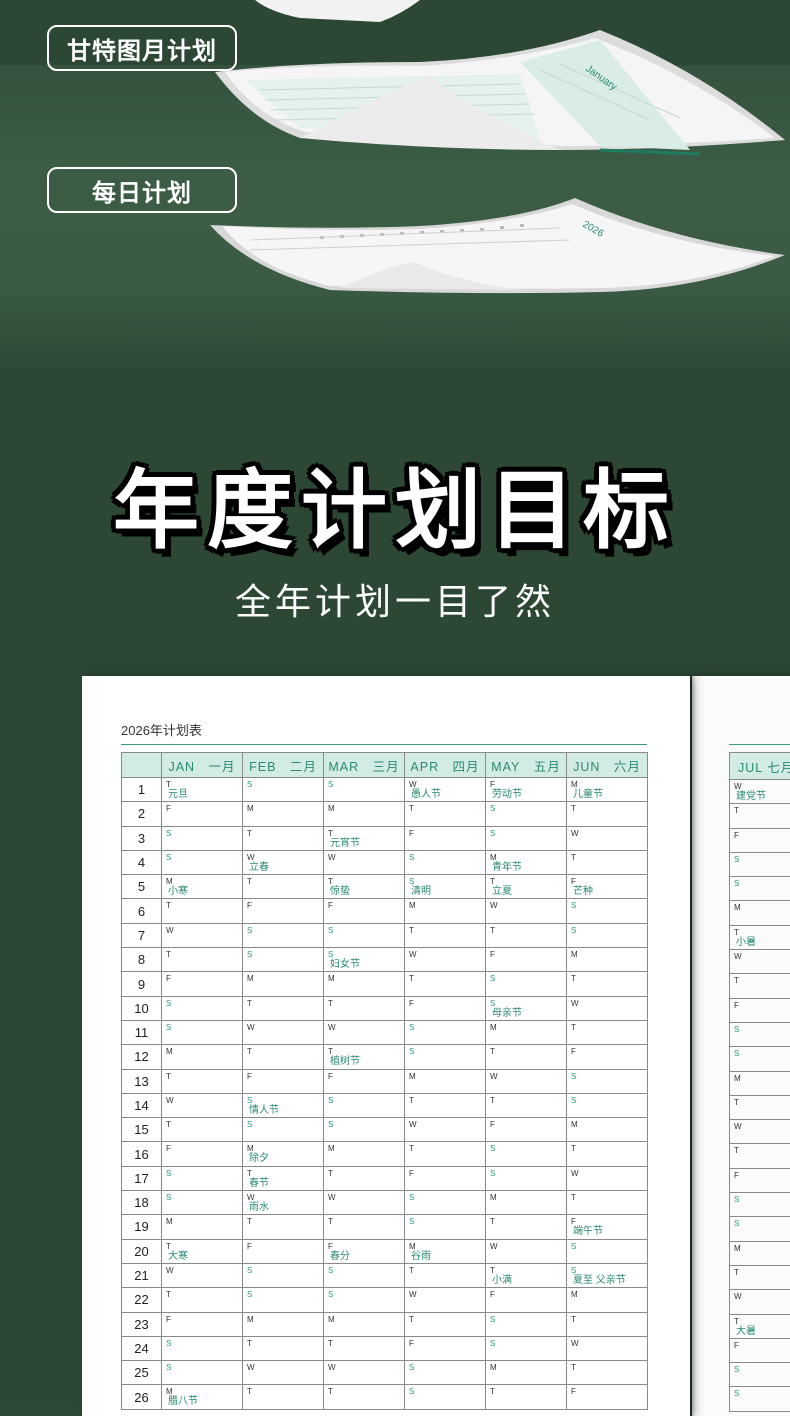 The image size is (790, 1416). I want to click on day-cell: M儿童节, so click(607, 790).